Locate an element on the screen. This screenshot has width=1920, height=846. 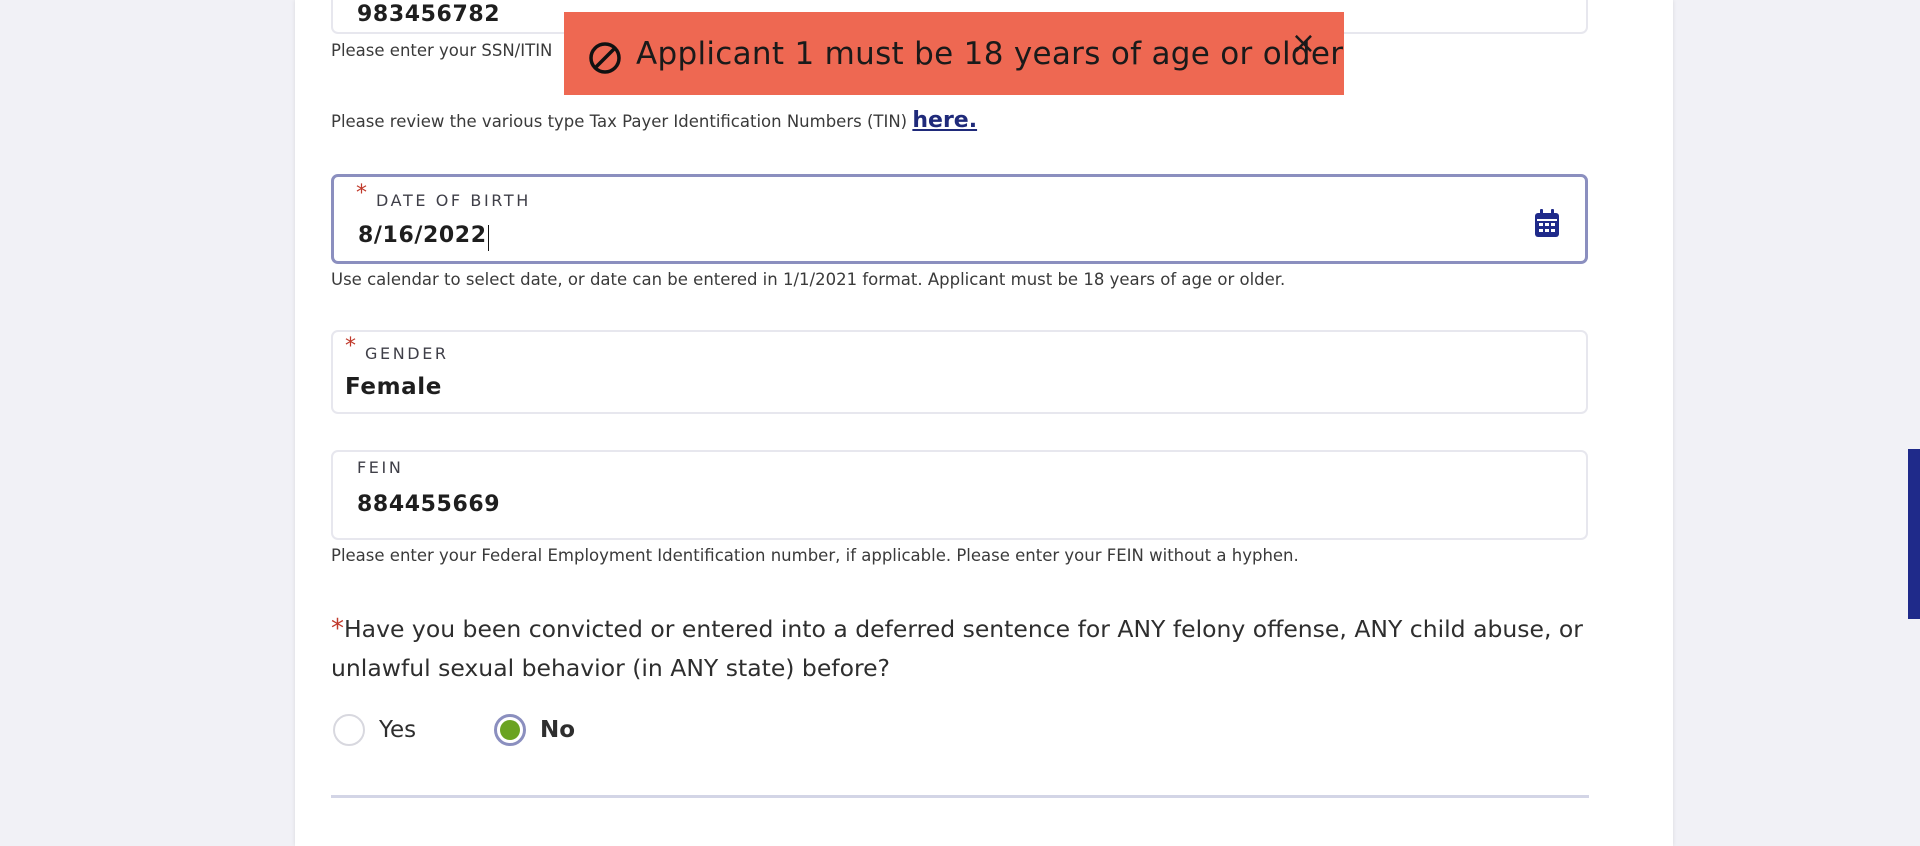
radio-checked-dot is located at coordinates (510, 730).